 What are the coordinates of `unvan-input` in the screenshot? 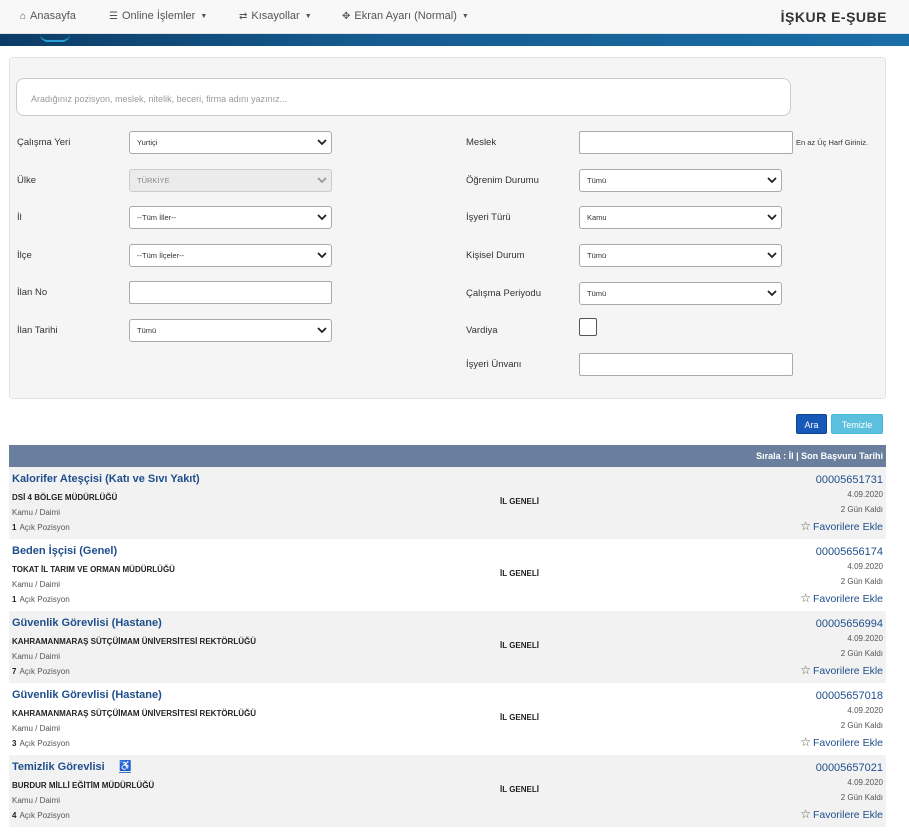 It's located at (686, 364).